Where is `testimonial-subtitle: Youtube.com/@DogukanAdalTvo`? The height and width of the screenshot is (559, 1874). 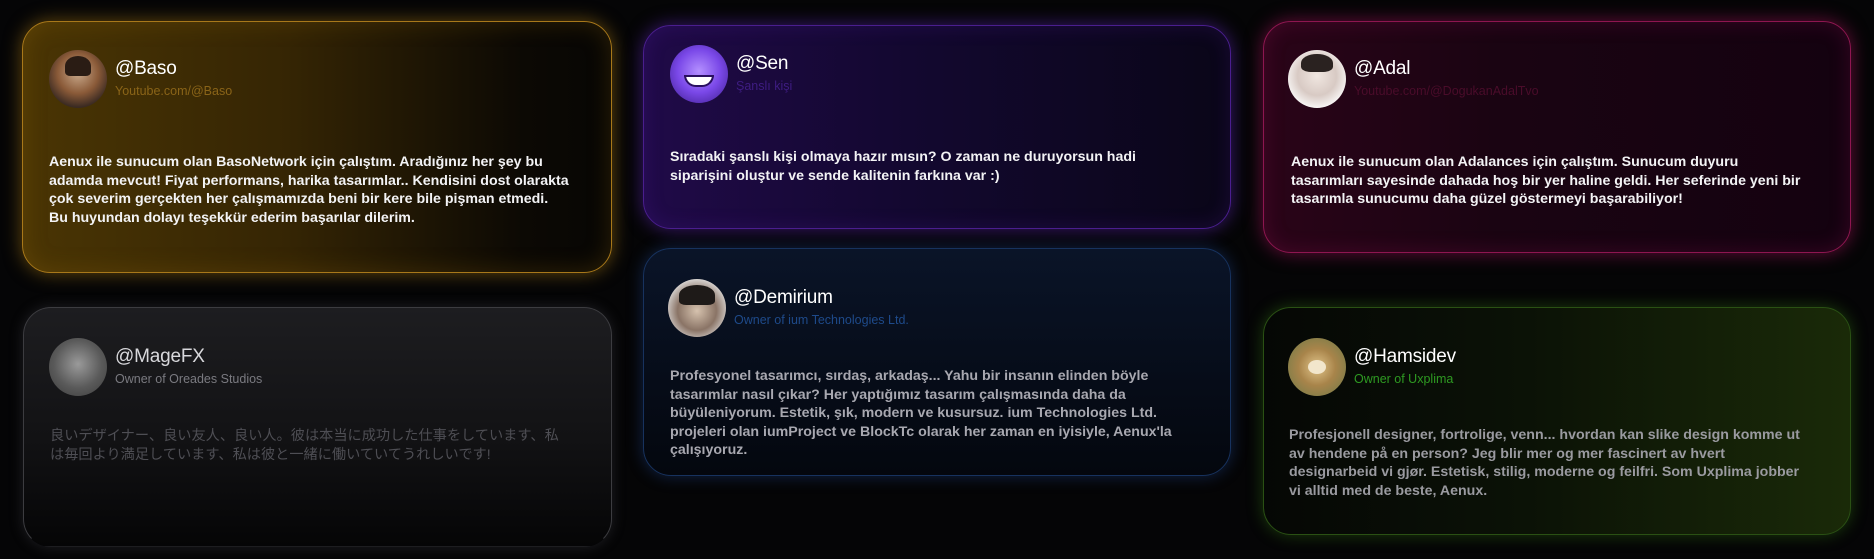
testimonial-subtitle: Youtube.com/@DogukanAdalTvo is located at coordinates (1446, 91).